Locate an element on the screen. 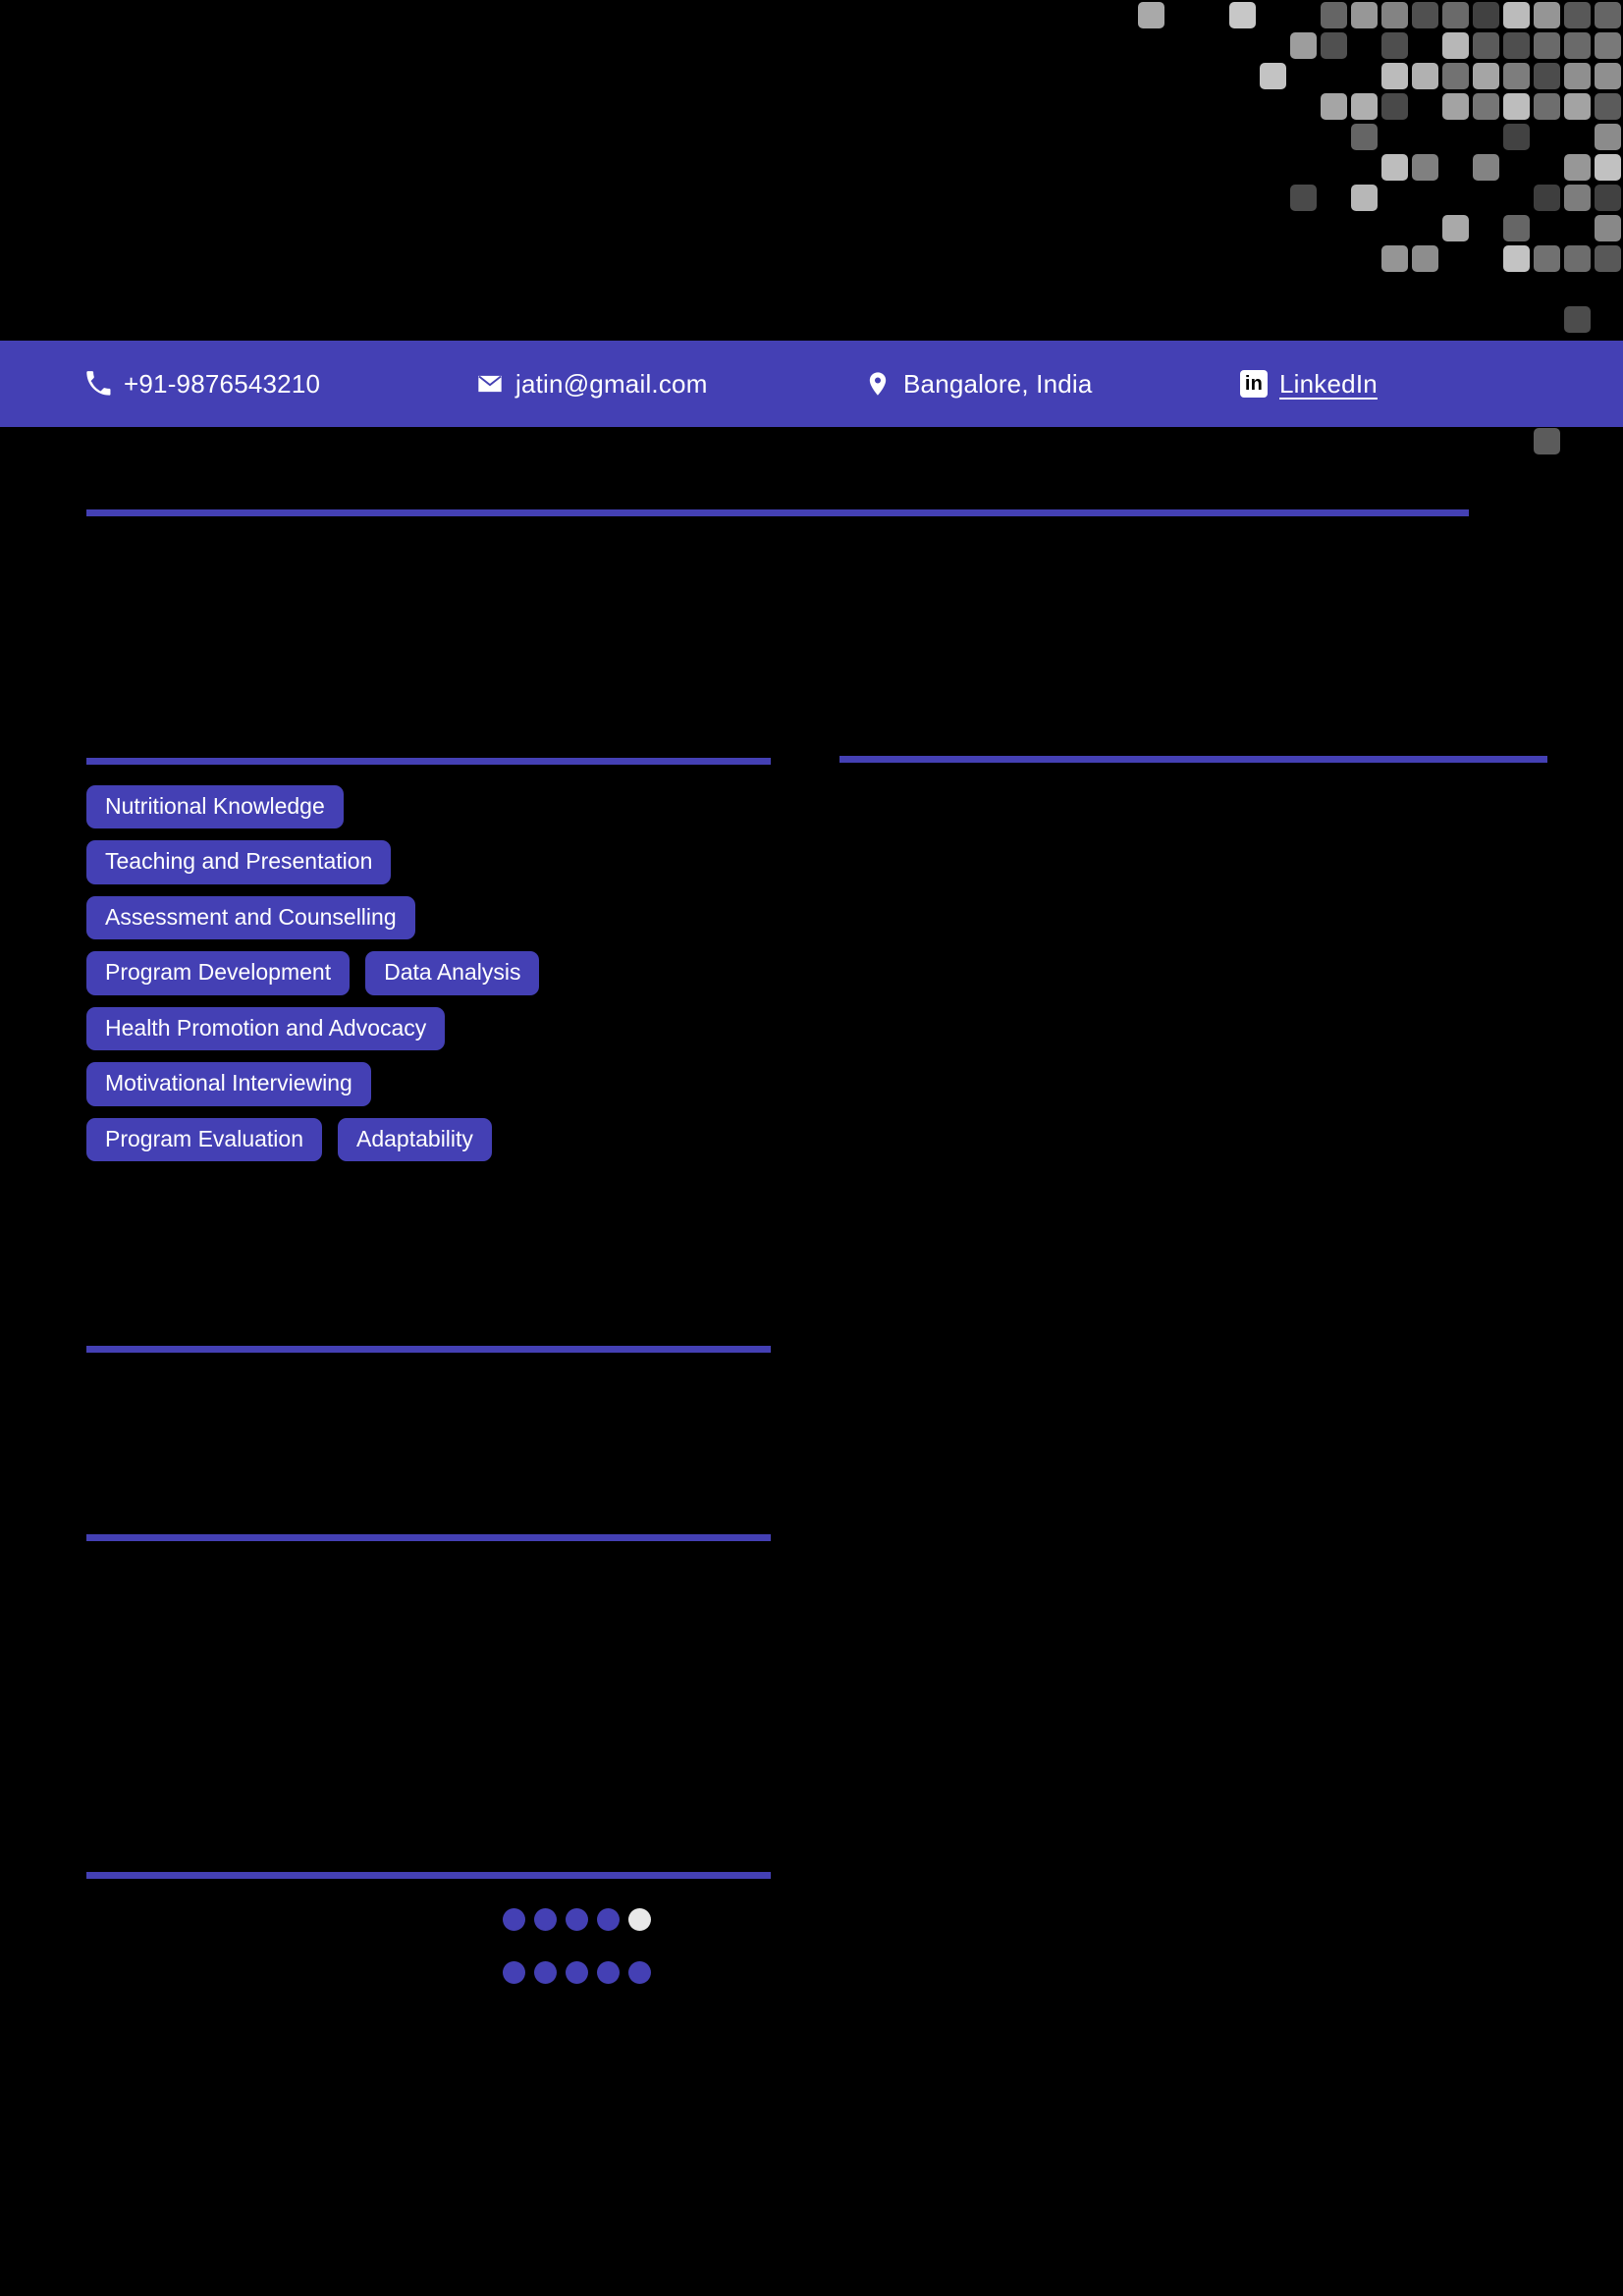 The height and width of the screenshot is (2296, 1623). contact-item-phone: +91-9876543210 is located at coordinates (202, 384).